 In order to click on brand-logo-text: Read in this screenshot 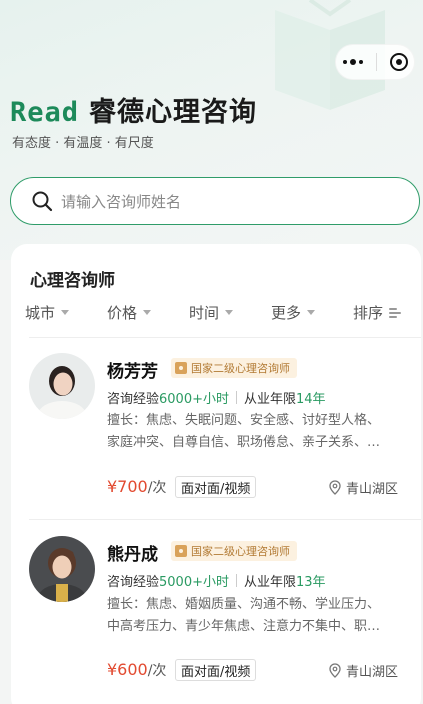, I will do `click(45, 112)`.